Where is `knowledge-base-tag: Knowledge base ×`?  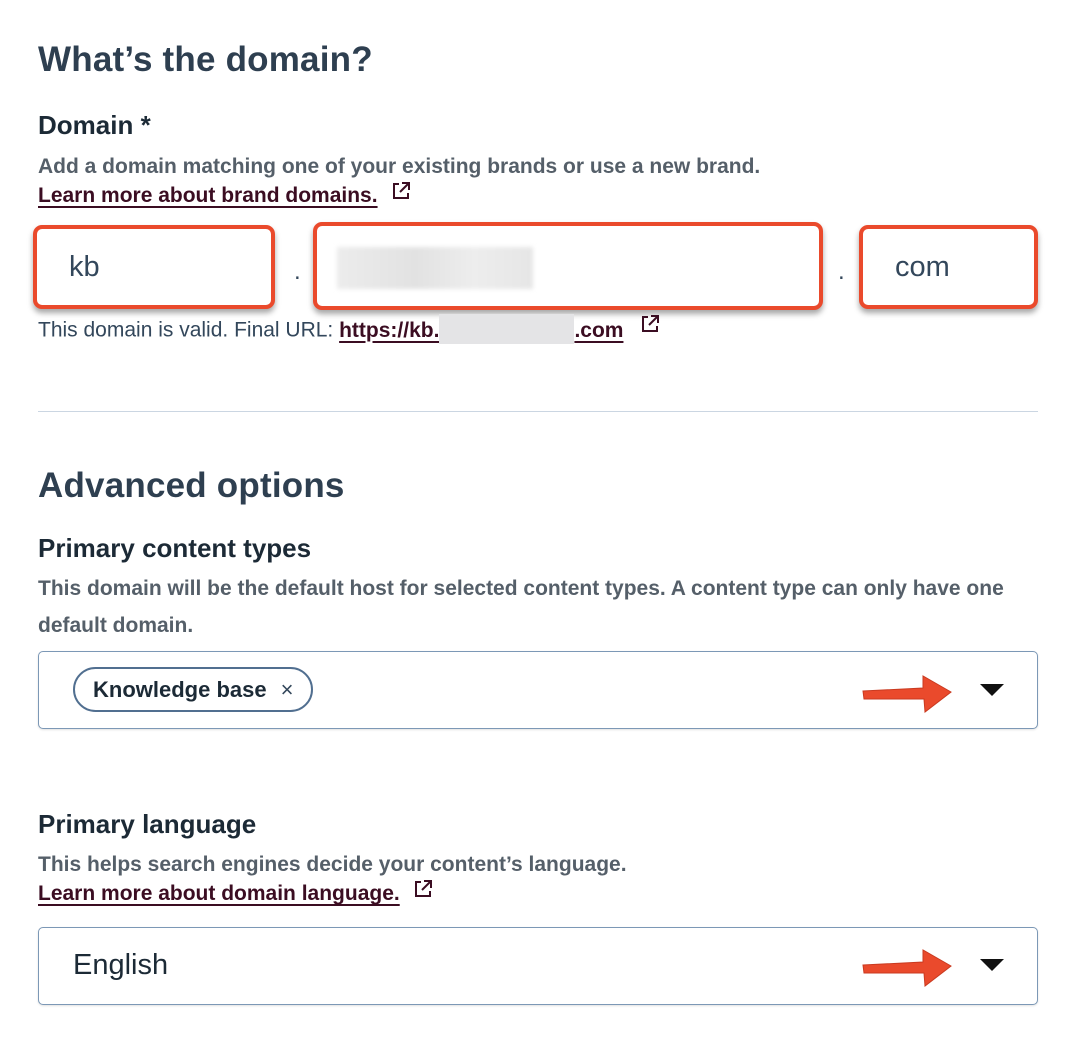
knowledge-base-tag: Knowledge base × is located at coordinates (193, 689).